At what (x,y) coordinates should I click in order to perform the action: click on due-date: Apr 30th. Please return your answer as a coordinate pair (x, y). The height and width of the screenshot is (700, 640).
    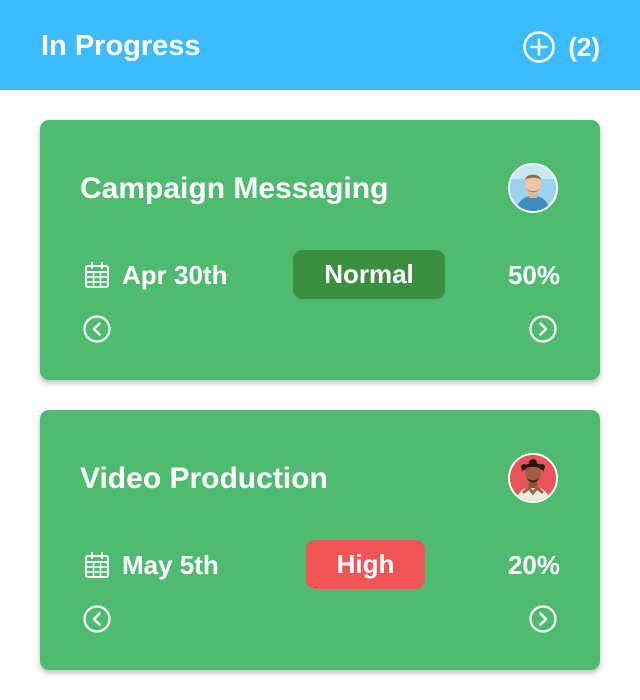
    Looking at the image, I should click on (155, 275).